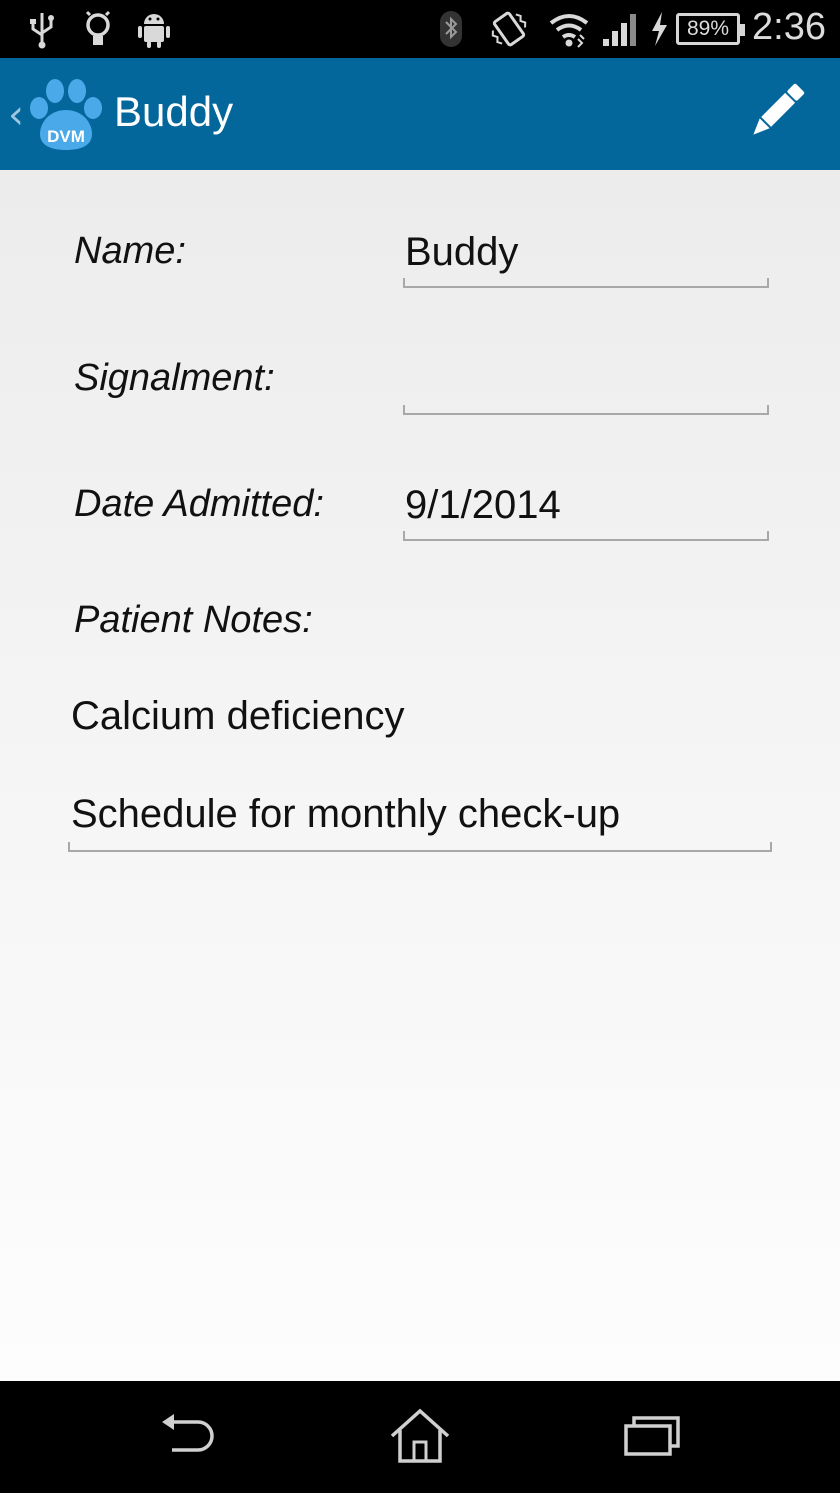  Describe the element at coordinates (193, 620) in the screenshot. I see `patient-notes-label: Patient Notes:` at that location.